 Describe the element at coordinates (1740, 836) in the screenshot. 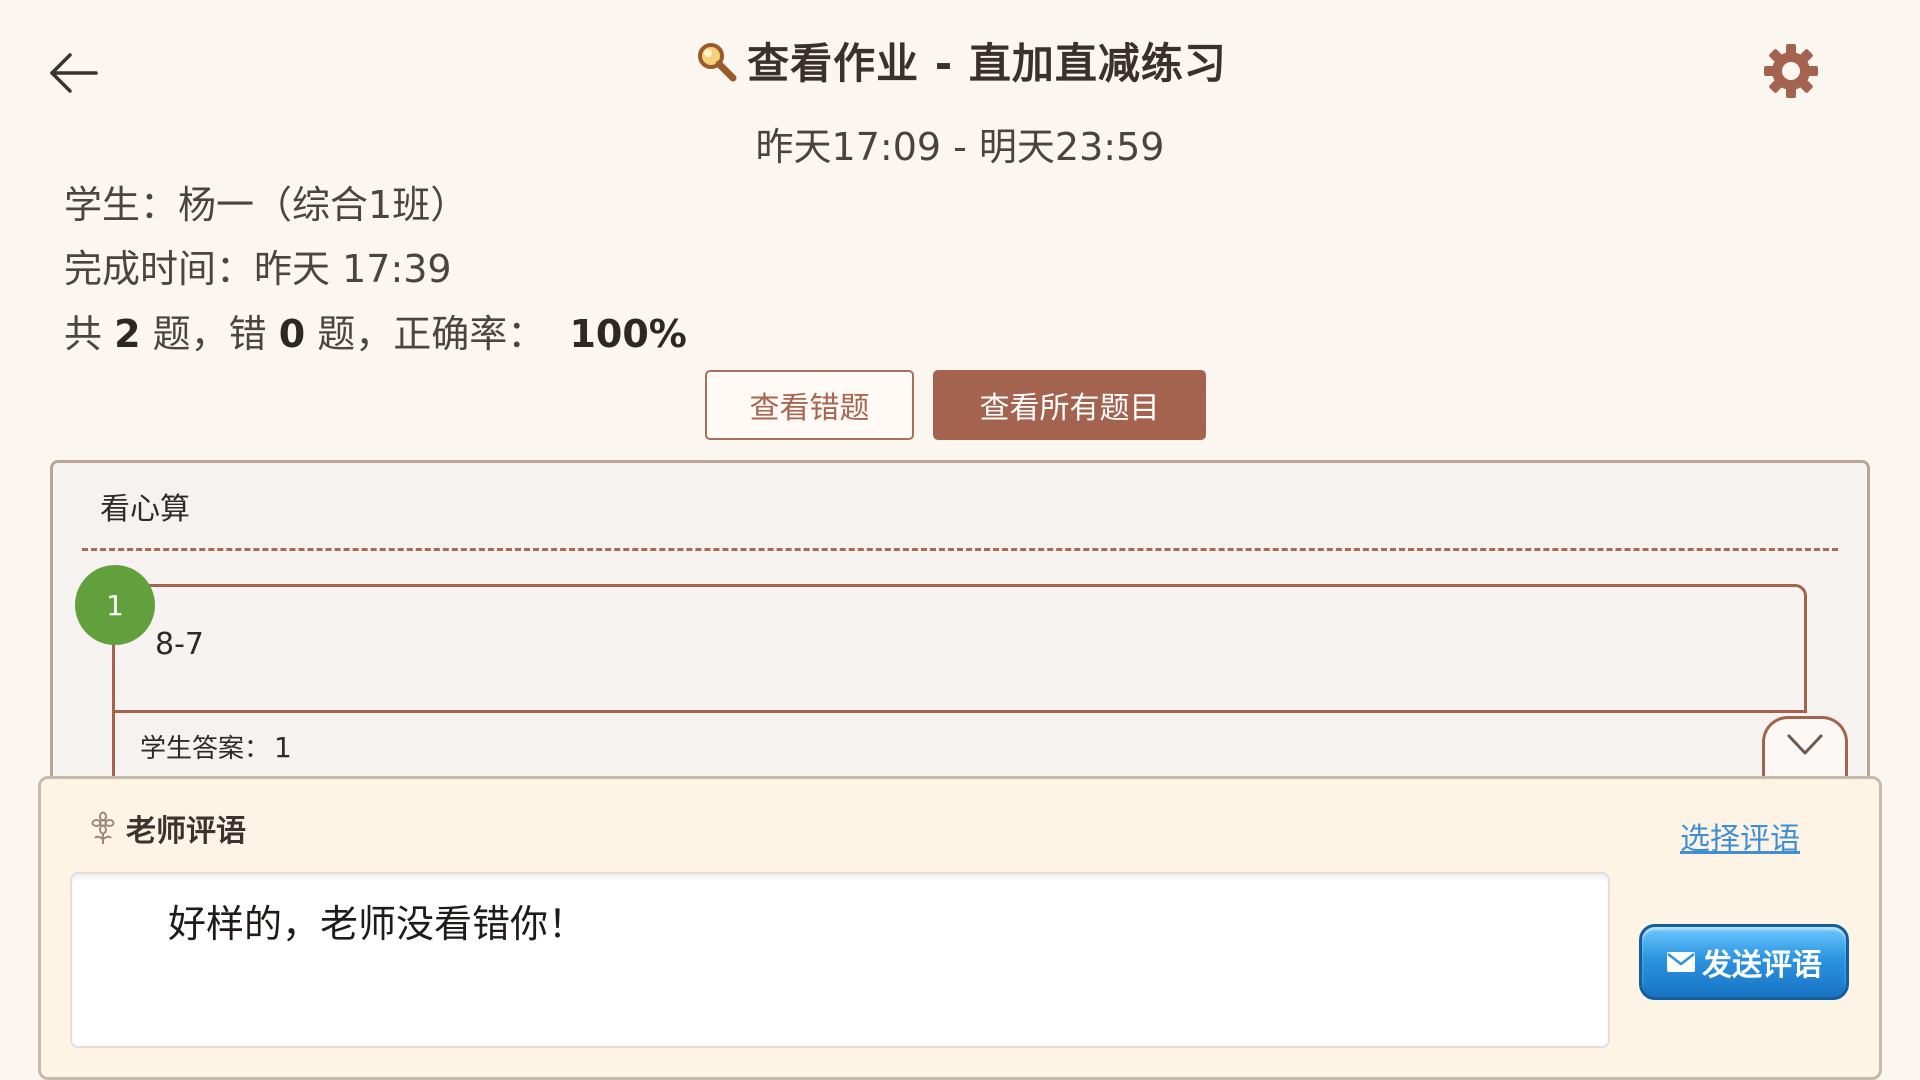

I see `select-comment-link: 选择评语` at that location.